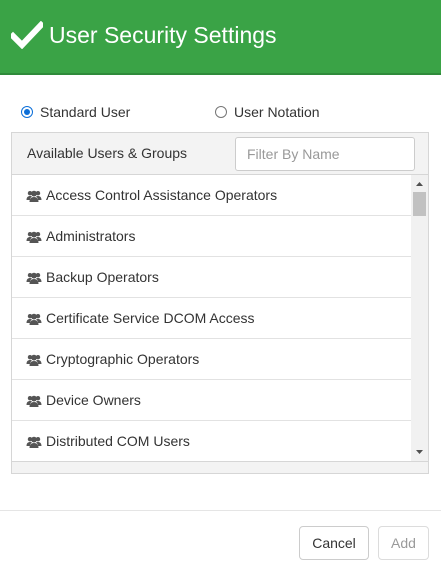 The width and height of the screenshot is (441, 571). Describe the element at coordinates (211, 359) in the screenshot. I see `list-item: Cryptographic Operators` at that location.